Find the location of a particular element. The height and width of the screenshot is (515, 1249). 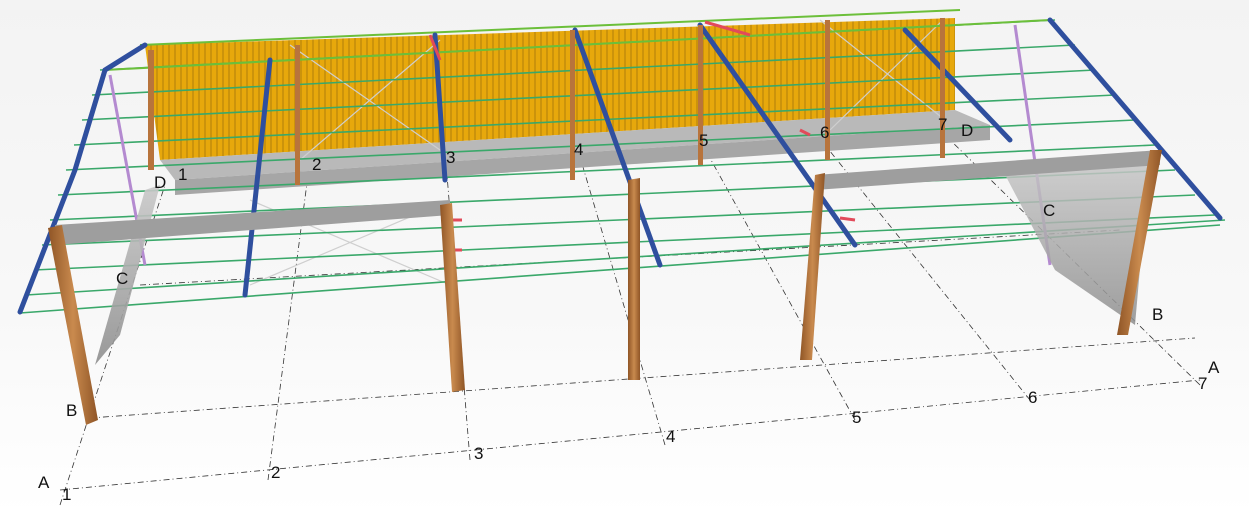

grid-label-ground-4: 4 is located at coordinates (670, 436).